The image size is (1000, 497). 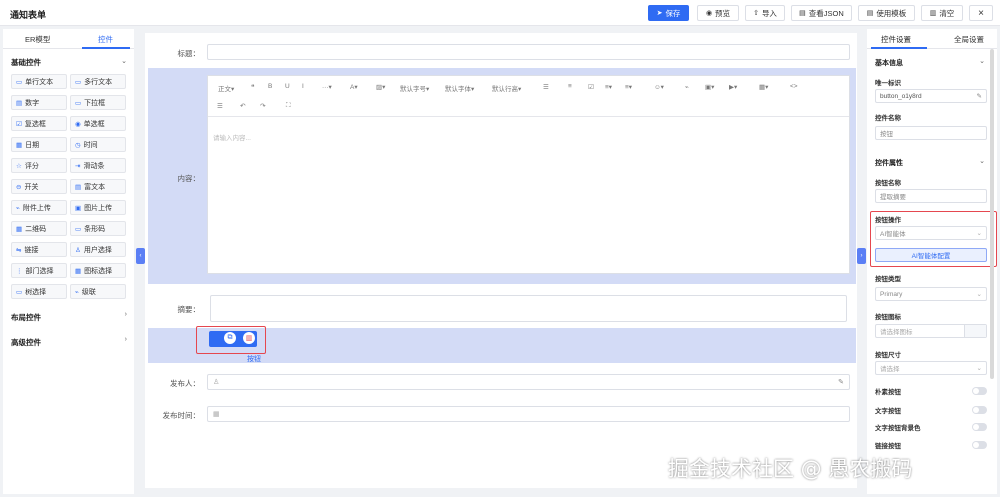 What do you see at coordinates (931, 133) in the screenshot?
I see `control-name-input: 按钮` at bounding box center [931, 133].